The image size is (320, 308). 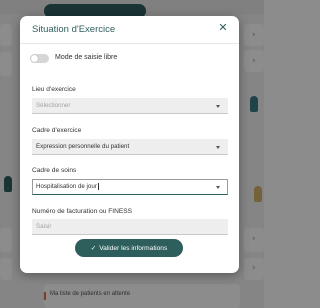 What do you see at coordinates (54, 170) in the screenshot?
I see `cadre-soins-label: Cadre de soins` at bounding box center [54, 170].